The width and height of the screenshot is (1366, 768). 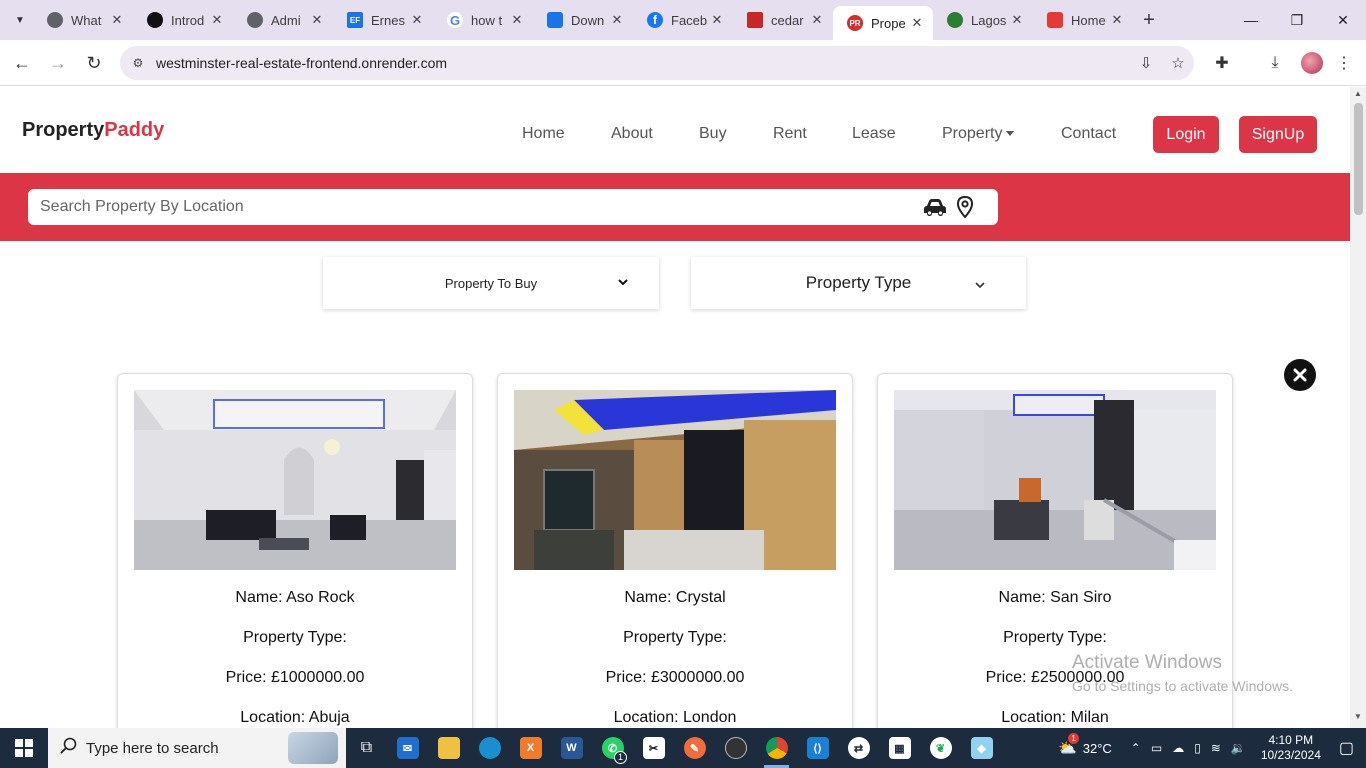 I want to click on vscode-icon: ⟨⟩, so click(x=817, y=748).